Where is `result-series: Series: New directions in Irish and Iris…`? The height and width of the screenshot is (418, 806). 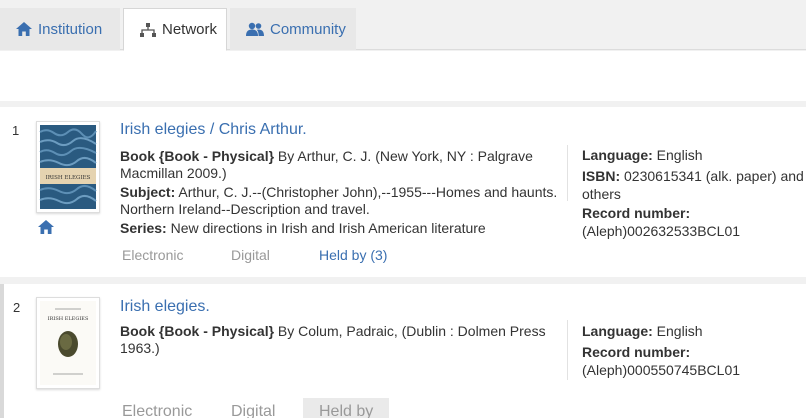 result-series: Series: New directions in Irish and Iris… is located at coordinates (340, 228).